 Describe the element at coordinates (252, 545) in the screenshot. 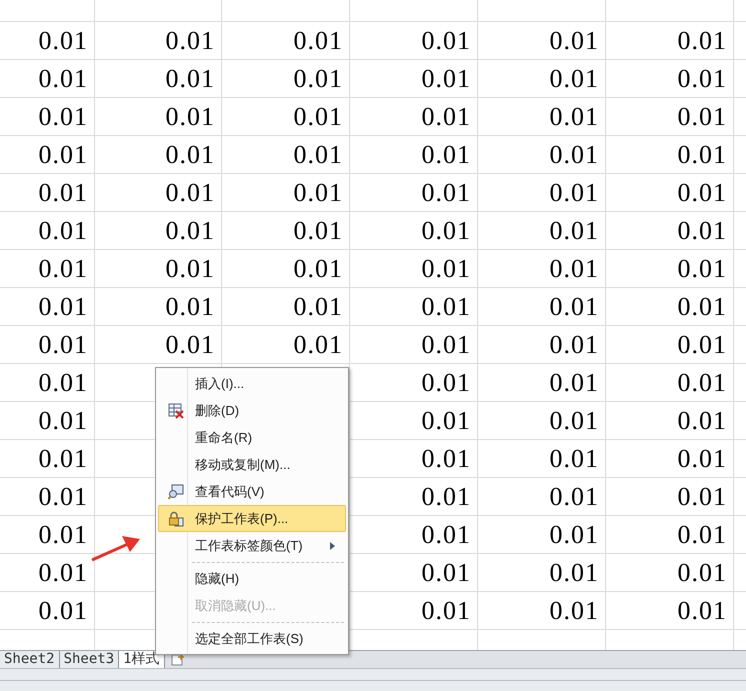

I see `menu-item: 工作表标签颜色(T)` at that location.